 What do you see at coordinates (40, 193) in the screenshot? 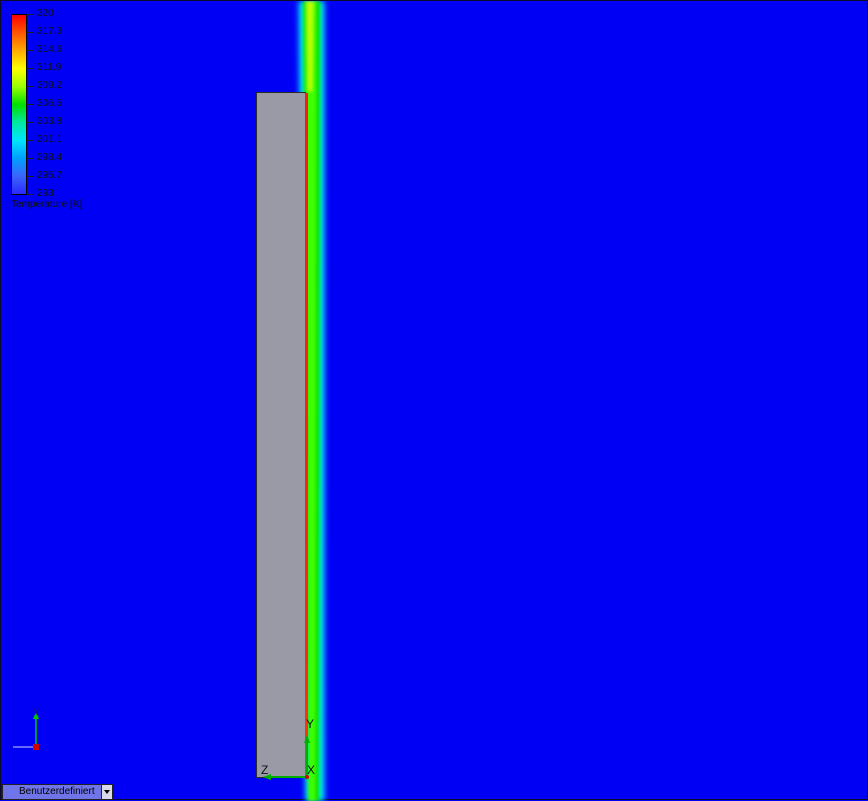
I see `legend-tick: 293` at bounding box center [40, 193].